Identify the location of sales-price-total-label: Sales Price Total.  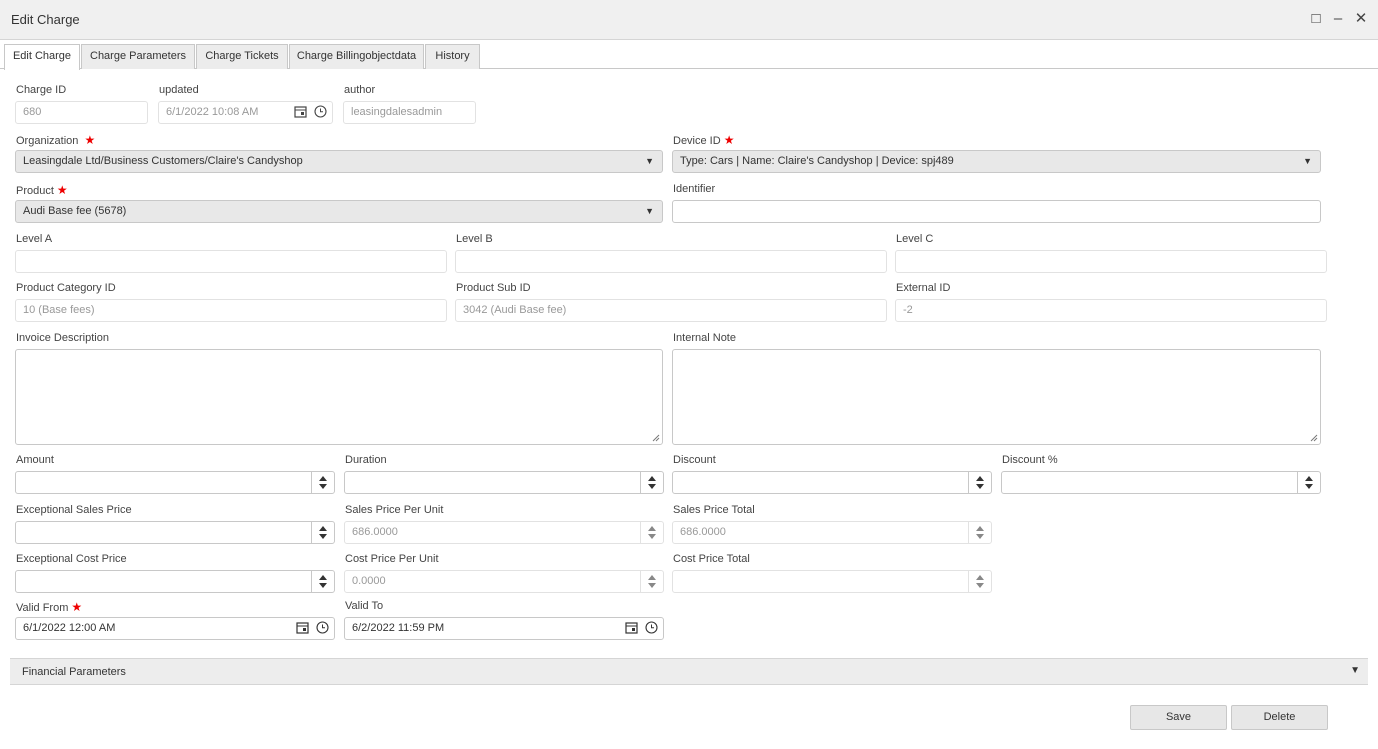
(714, 510).